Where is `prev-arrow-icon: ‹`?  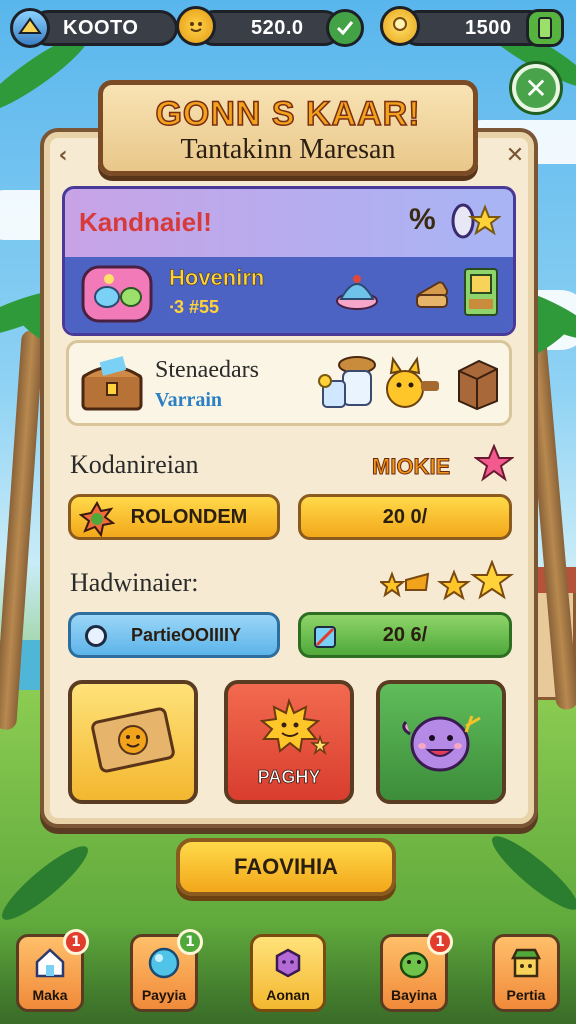 prev-arrow-icon: ‹ is located at coordinates (63, 155).